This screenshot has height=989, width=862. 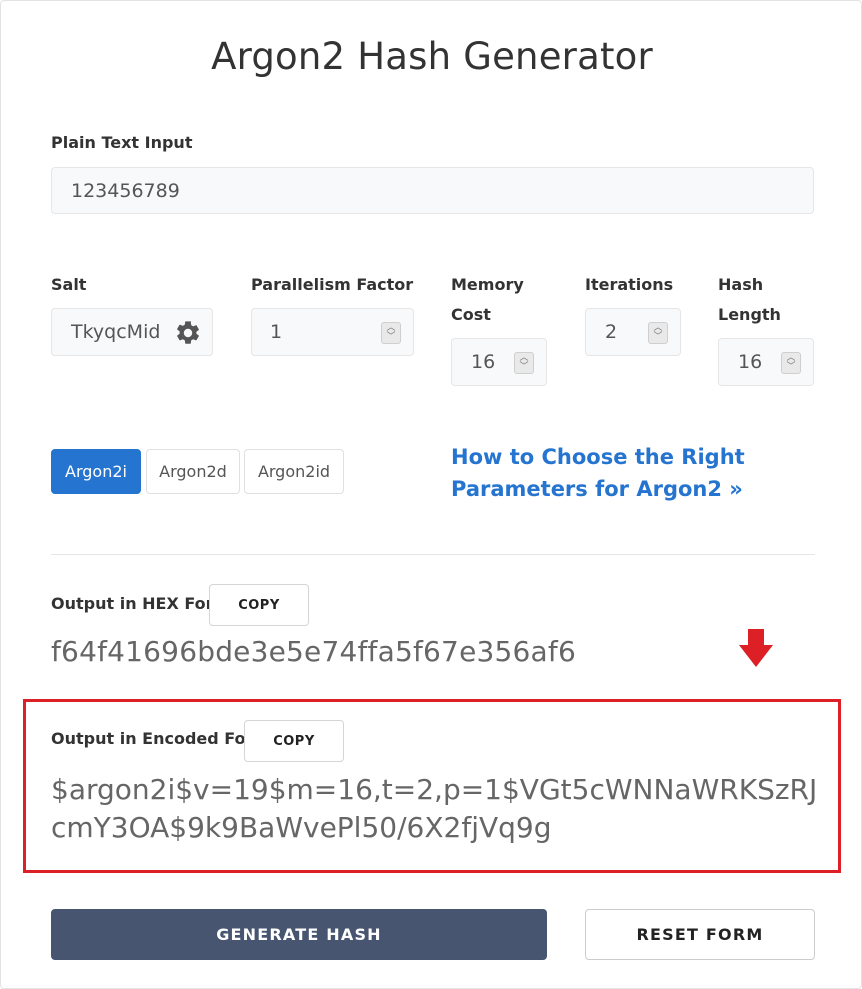 What do you see at coordinates (188, 333) in the screenshot?
I see `gear-icon` at bounding box center [188, 333].